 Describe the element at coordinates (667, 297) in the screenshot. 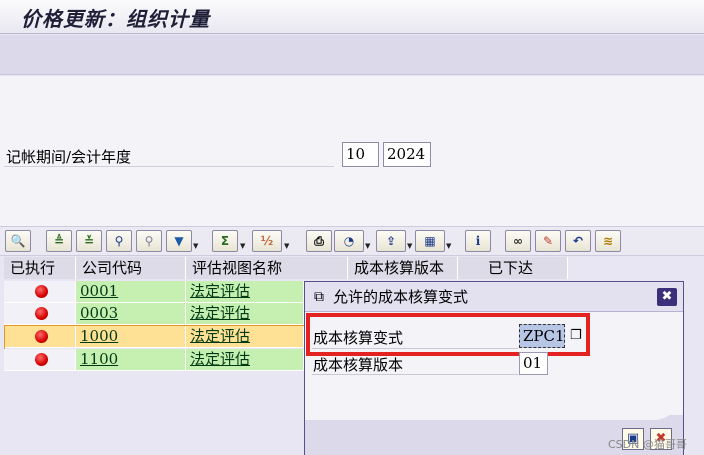

I see `close-icon: ✖` at that location.